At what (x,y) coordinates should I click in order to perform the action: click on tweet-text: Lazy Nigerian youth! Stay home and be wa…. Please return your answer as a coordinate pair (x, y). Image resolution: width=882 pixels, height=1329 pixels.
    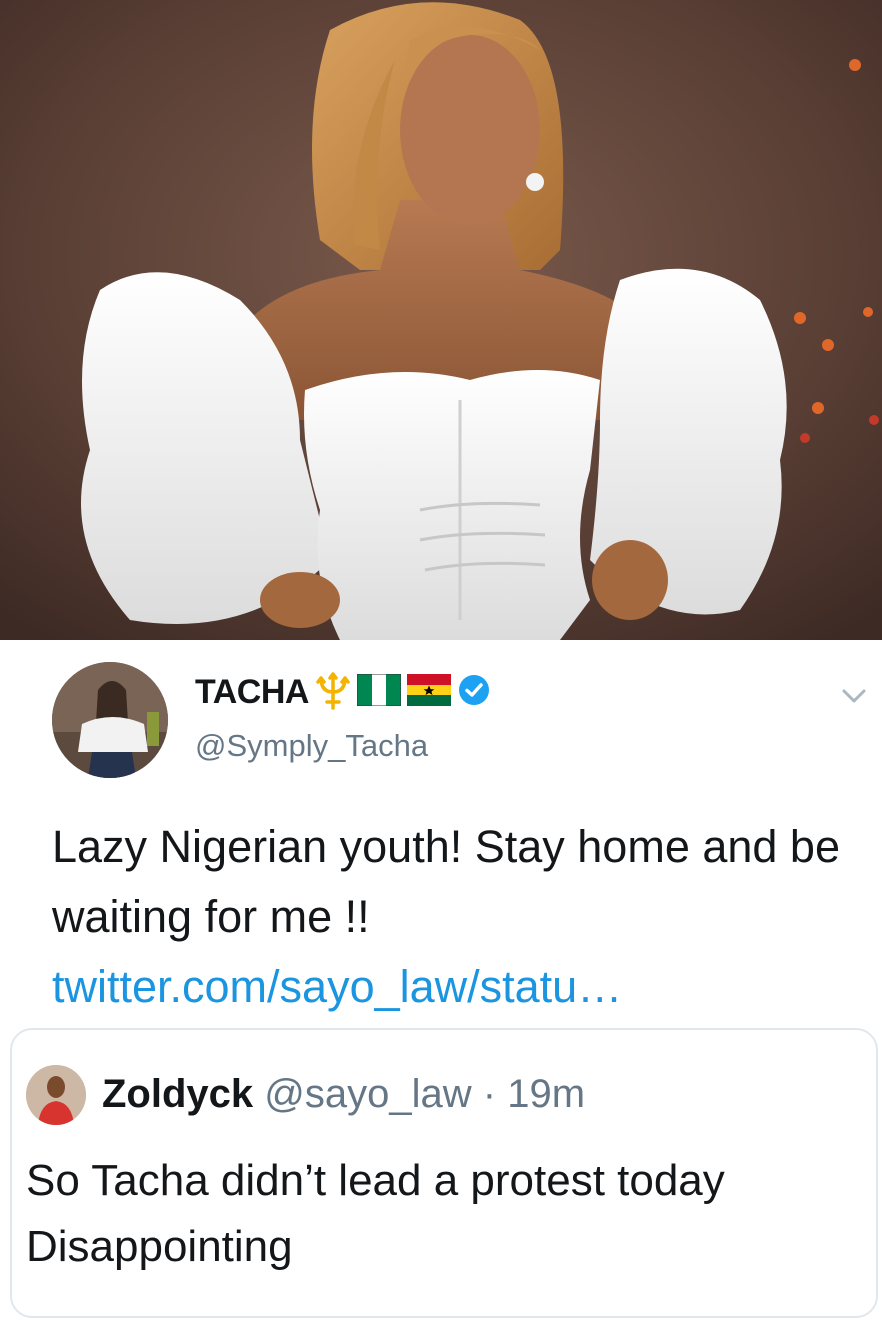
    Looking at the image, I should click on (446, 881).